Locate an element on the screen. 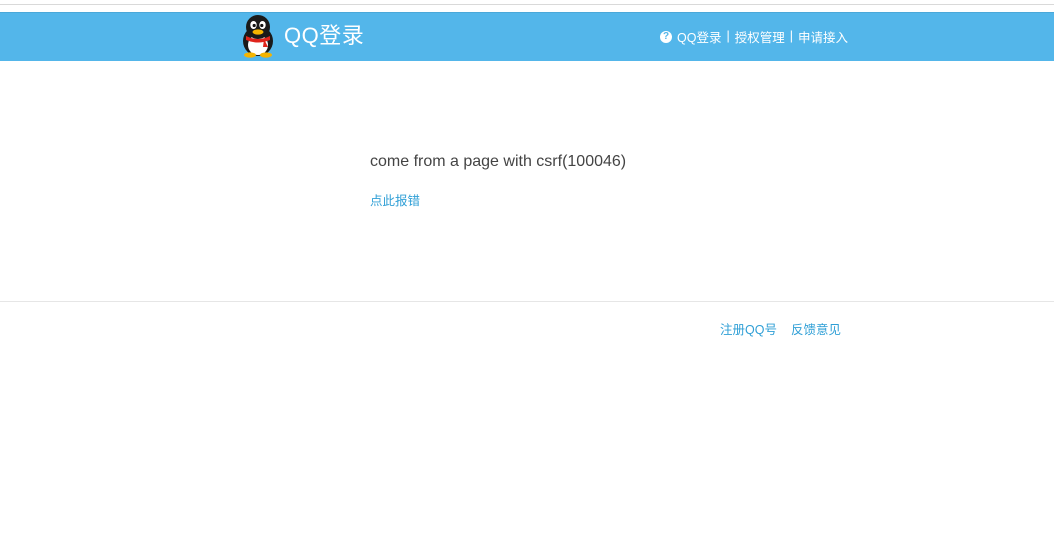  header-nav: ? QQ登录 | 授权管理 | 申请接入 is located at coordinates (754, 36).